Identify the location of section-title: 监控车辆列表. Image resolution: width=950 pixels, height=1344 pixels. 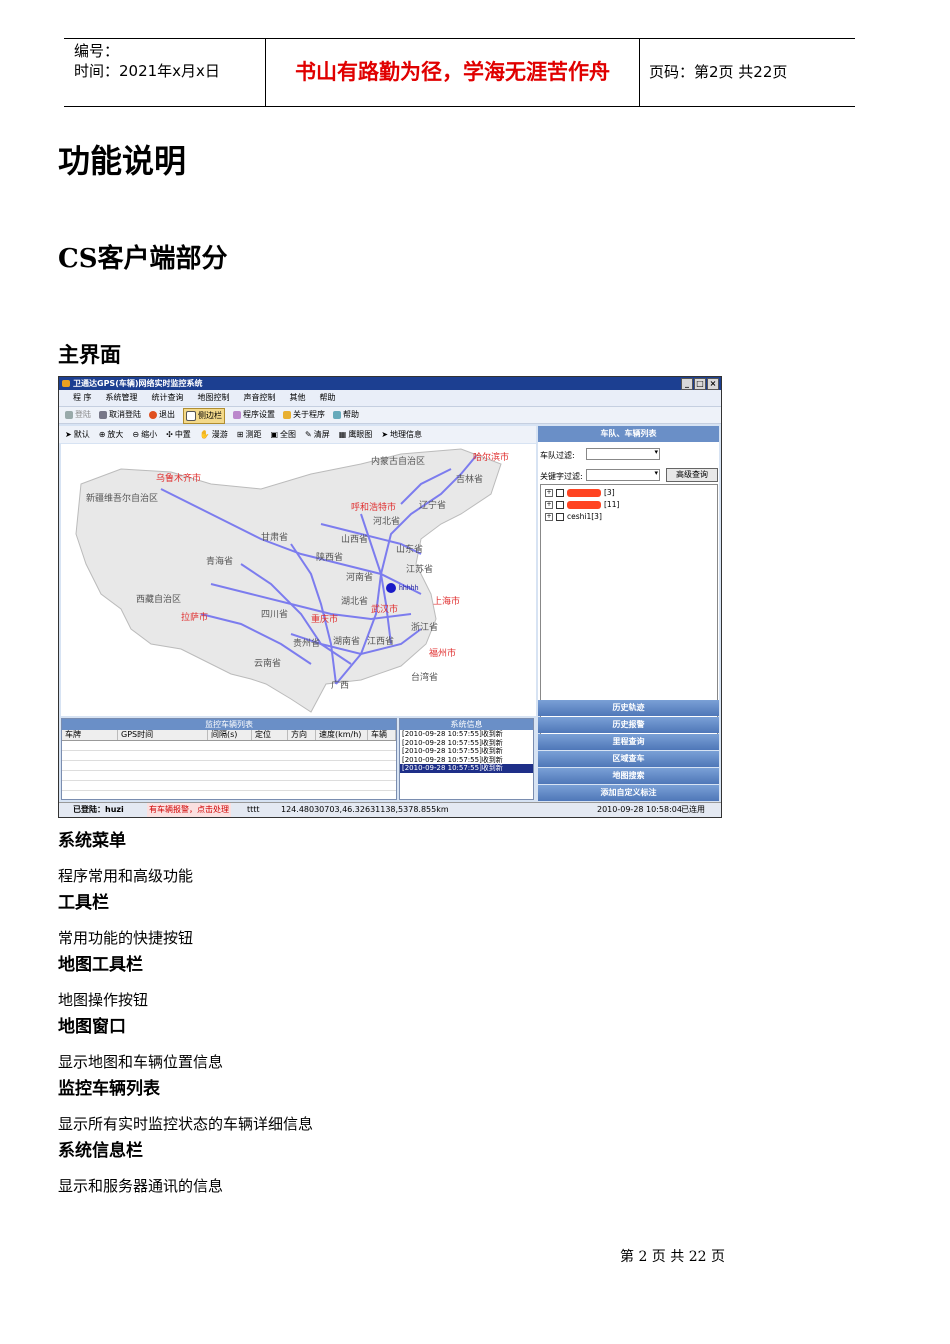
(109, 1089).